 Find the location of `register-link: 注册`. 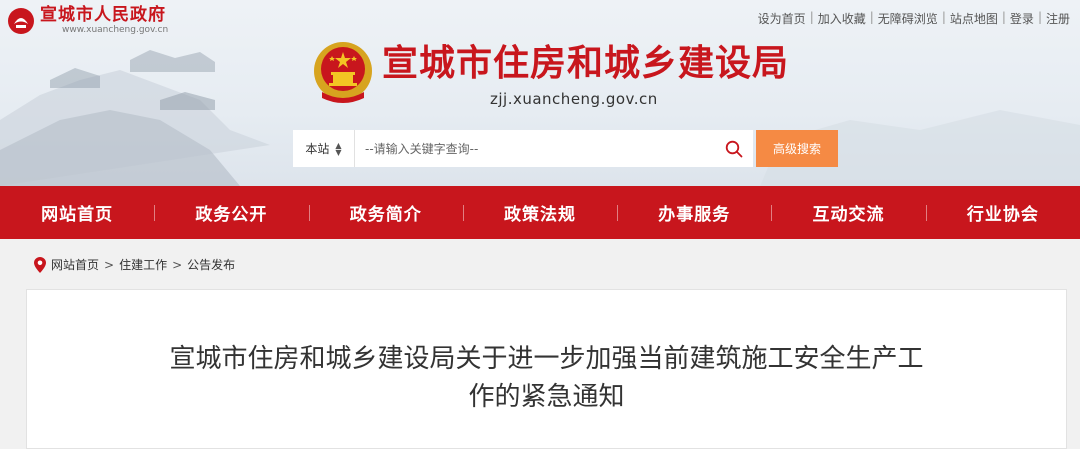

register-link: 注册 is located at coordinates (1058, 18).